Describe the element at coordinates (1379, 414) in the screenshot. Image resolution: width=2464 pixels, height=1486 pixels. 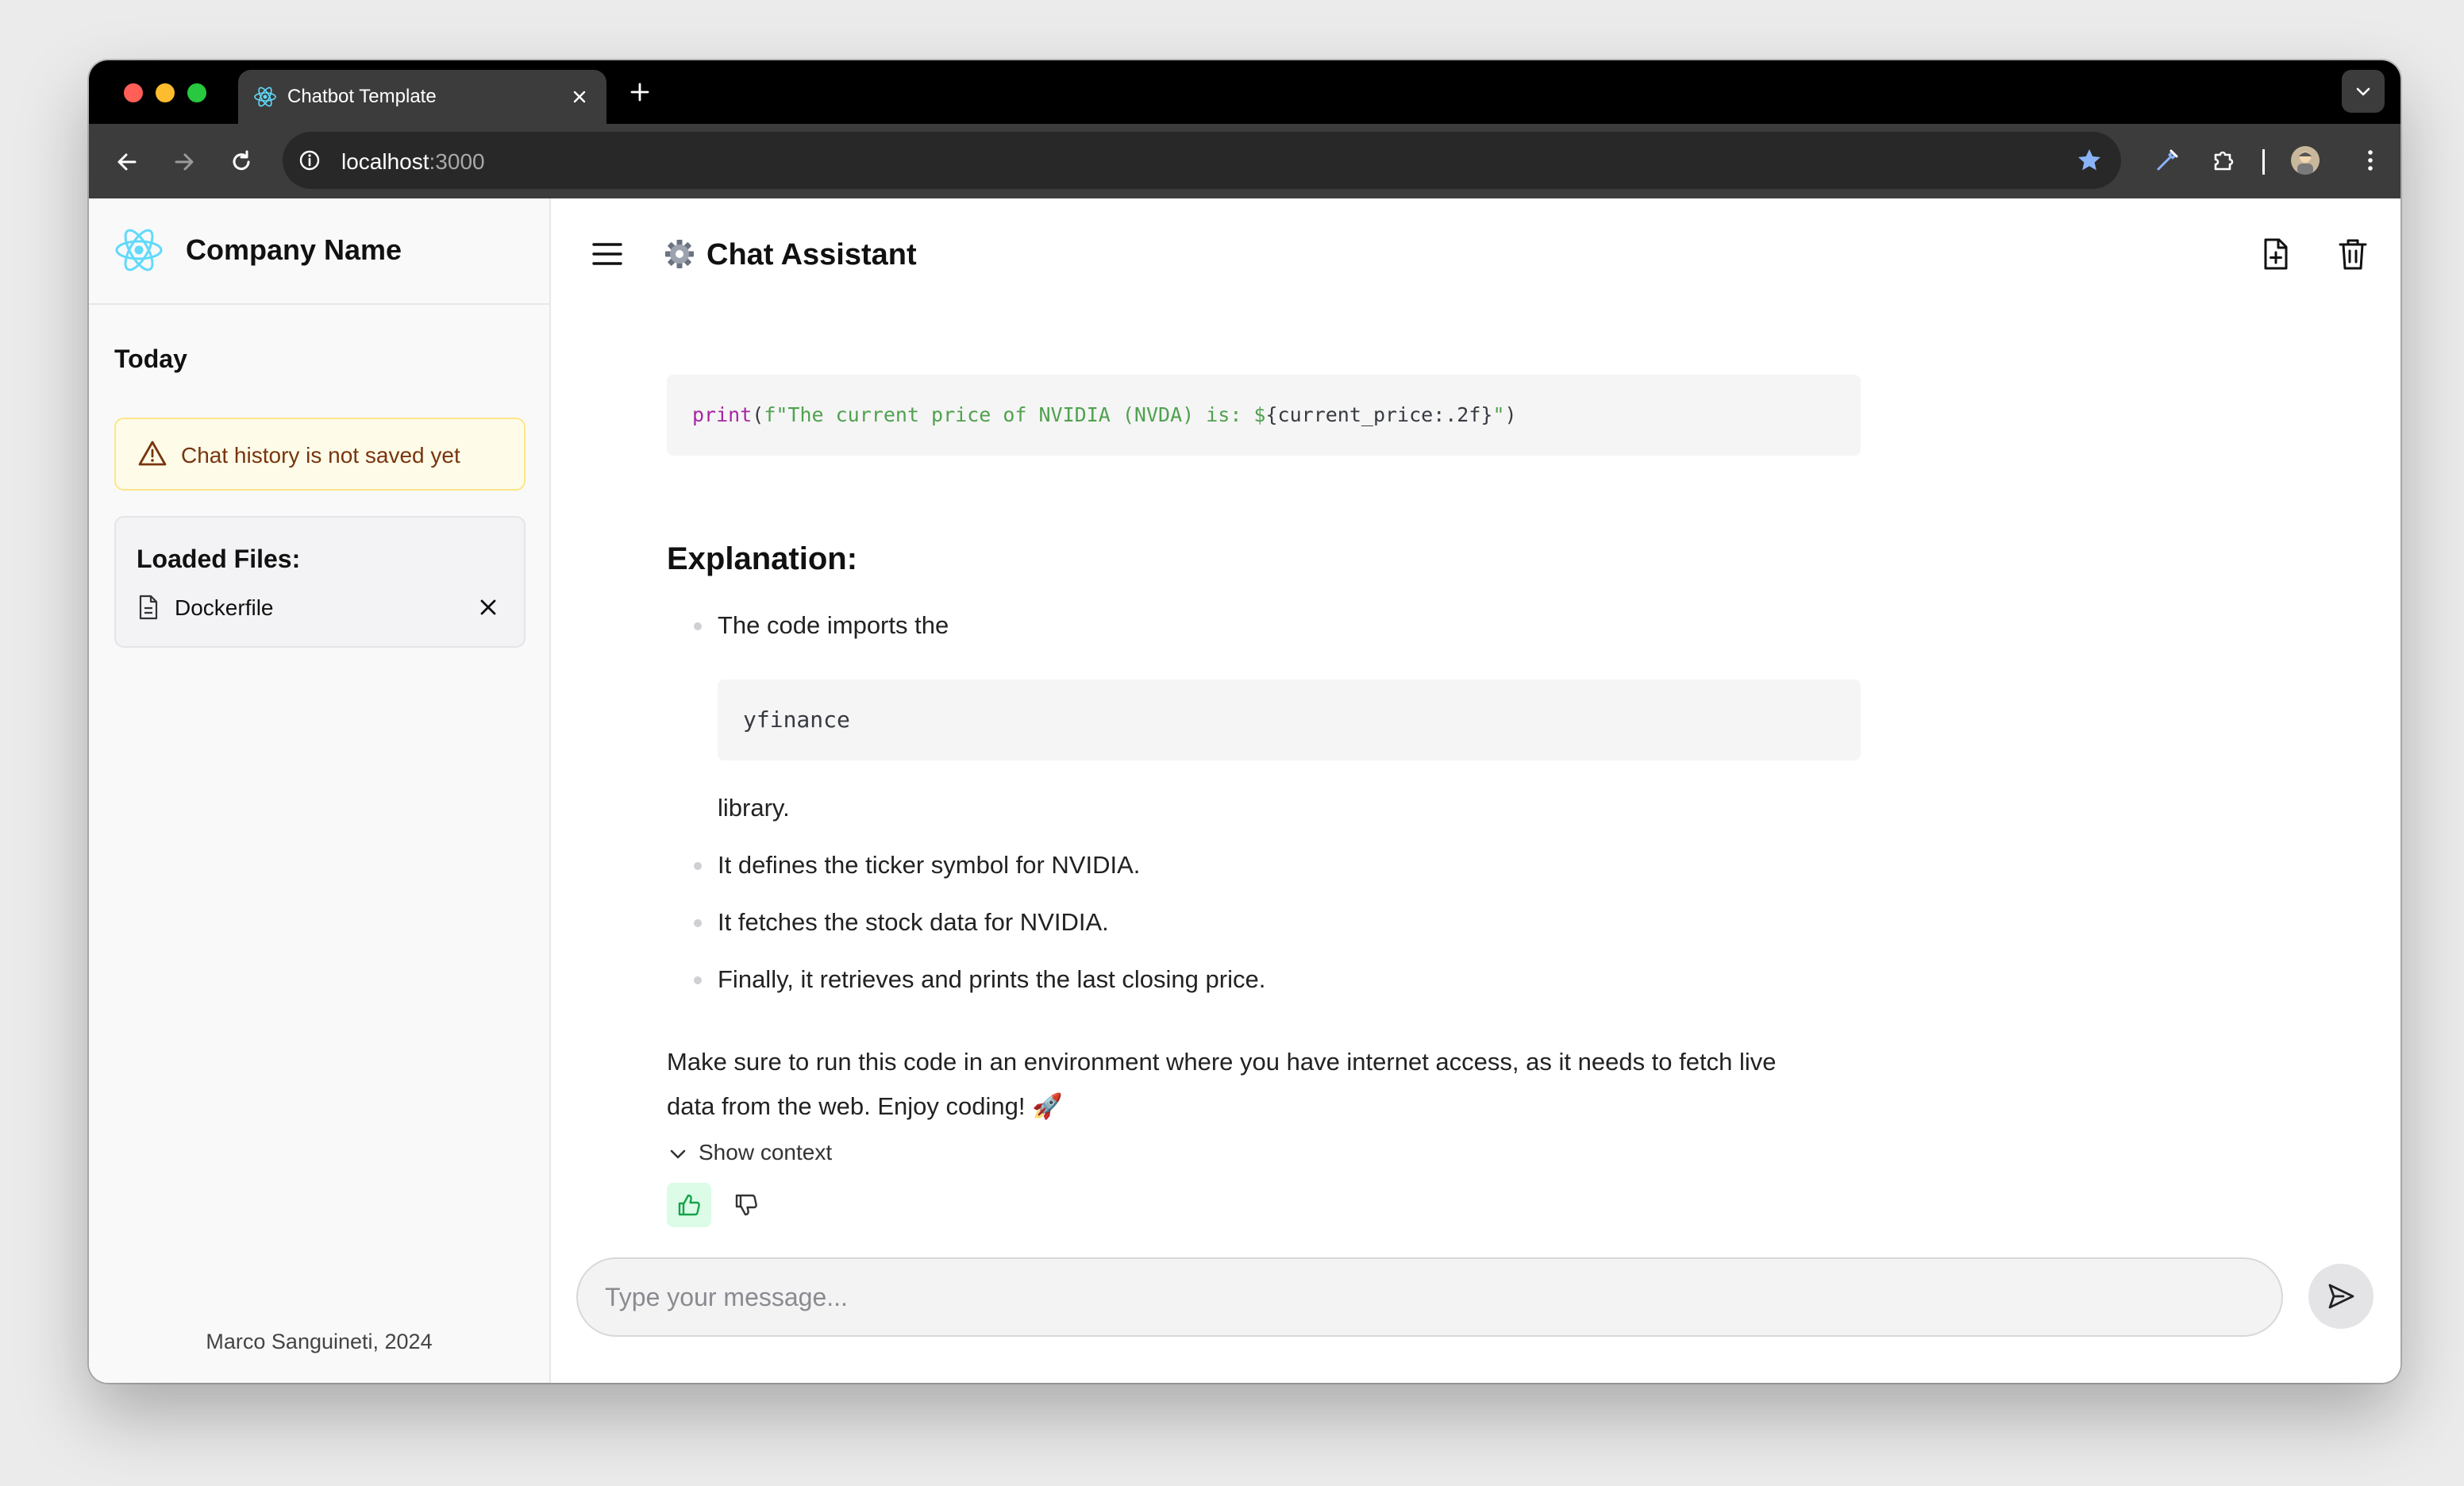
I see `code-token-expression: {current_price:.2f}` at that location.